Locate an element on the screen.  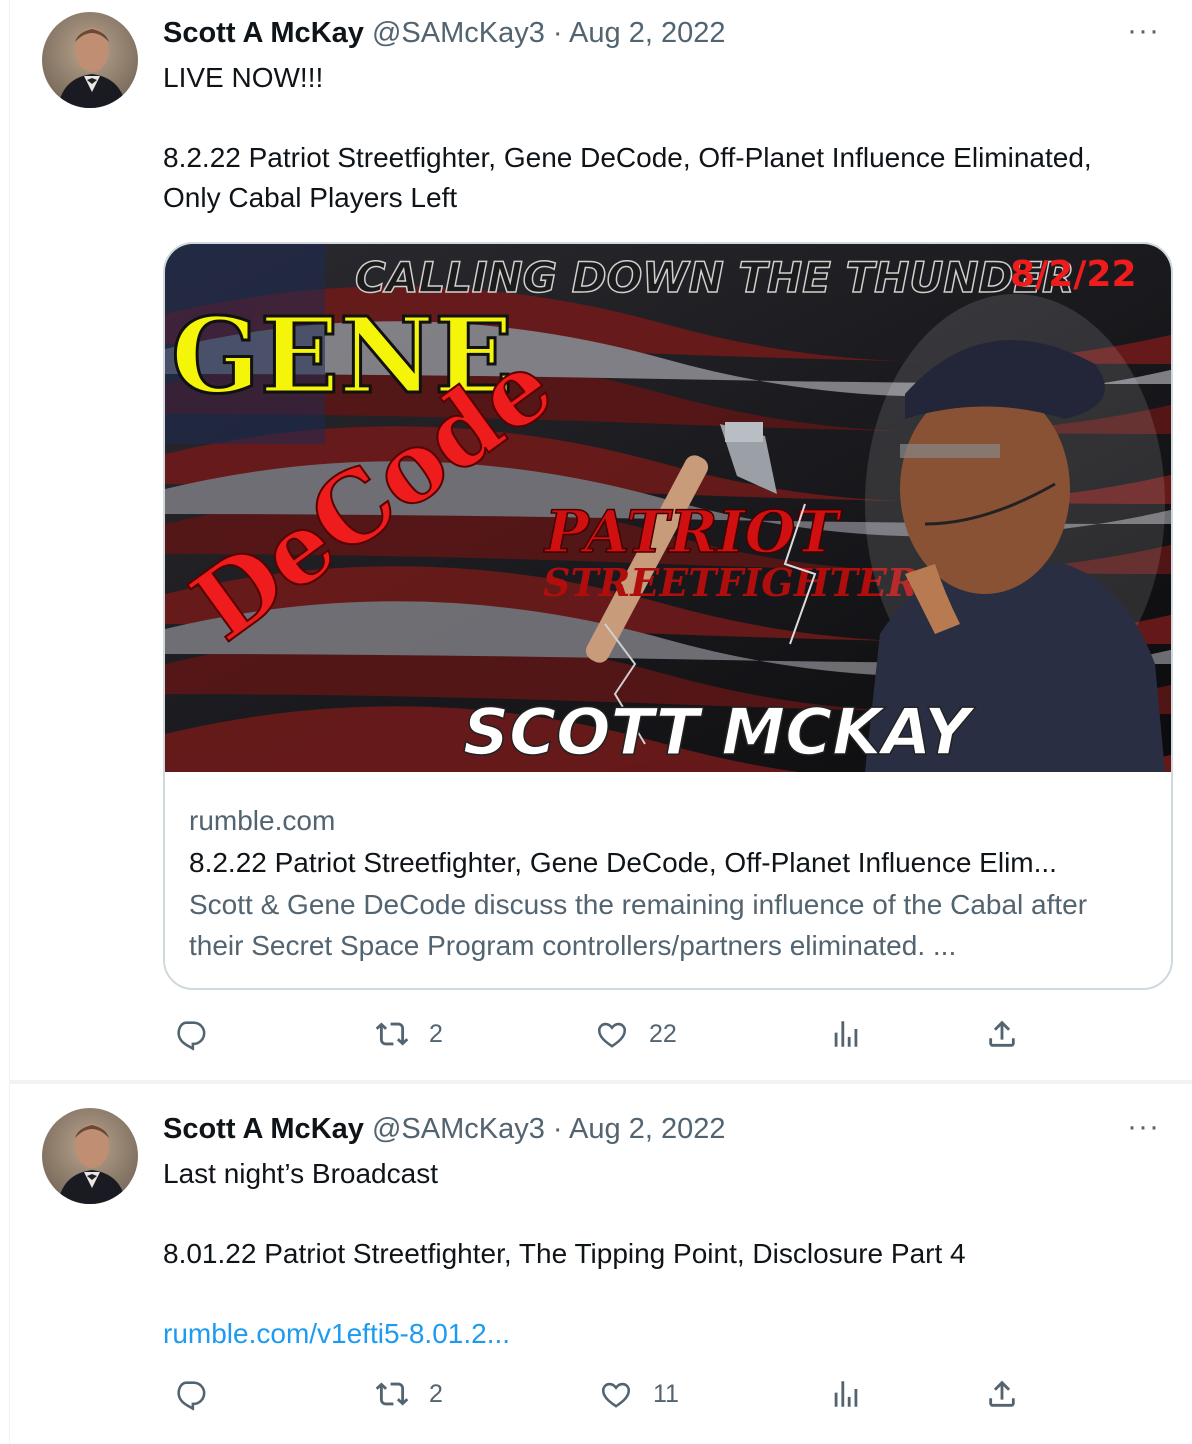
banner-date: 8/2/22 is located at coordinates (1073, 274).